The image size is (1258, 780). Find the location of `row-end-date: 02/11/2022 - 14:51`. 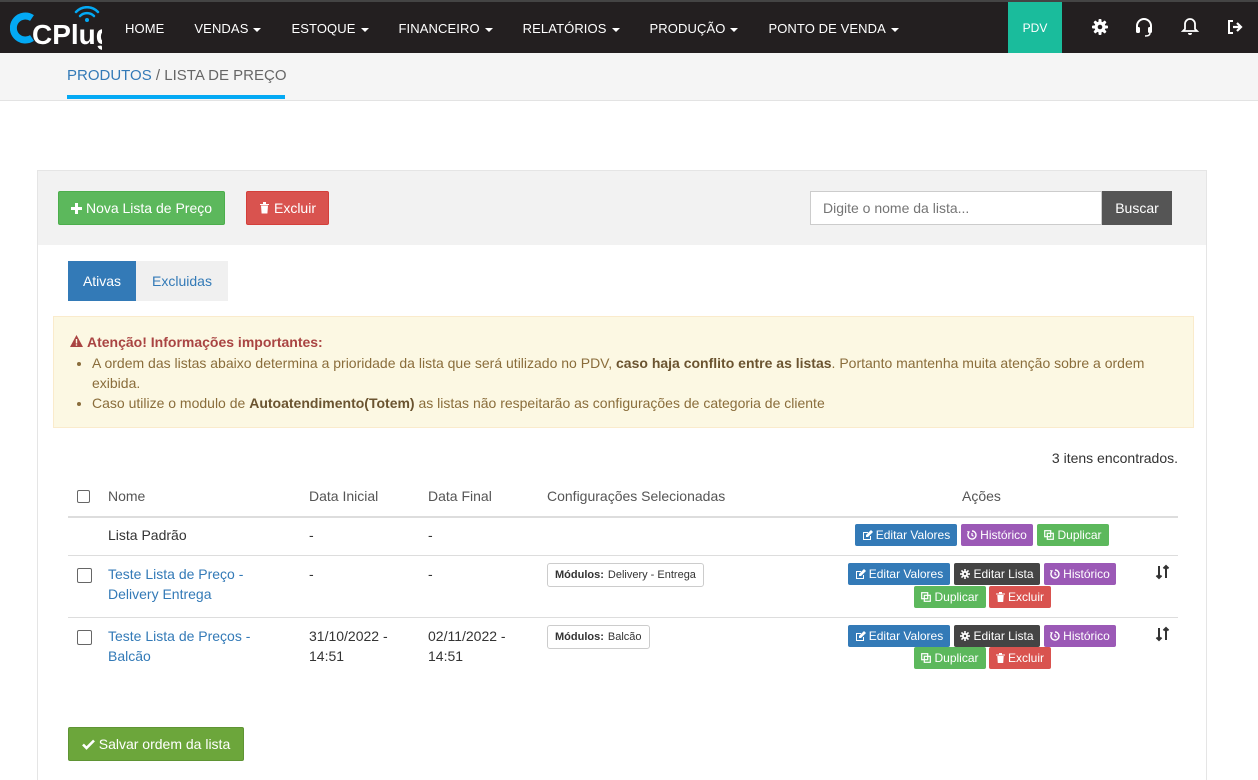

row-end-date: 02/11/2022 - 14:51 is located at coordinates (467, 646).